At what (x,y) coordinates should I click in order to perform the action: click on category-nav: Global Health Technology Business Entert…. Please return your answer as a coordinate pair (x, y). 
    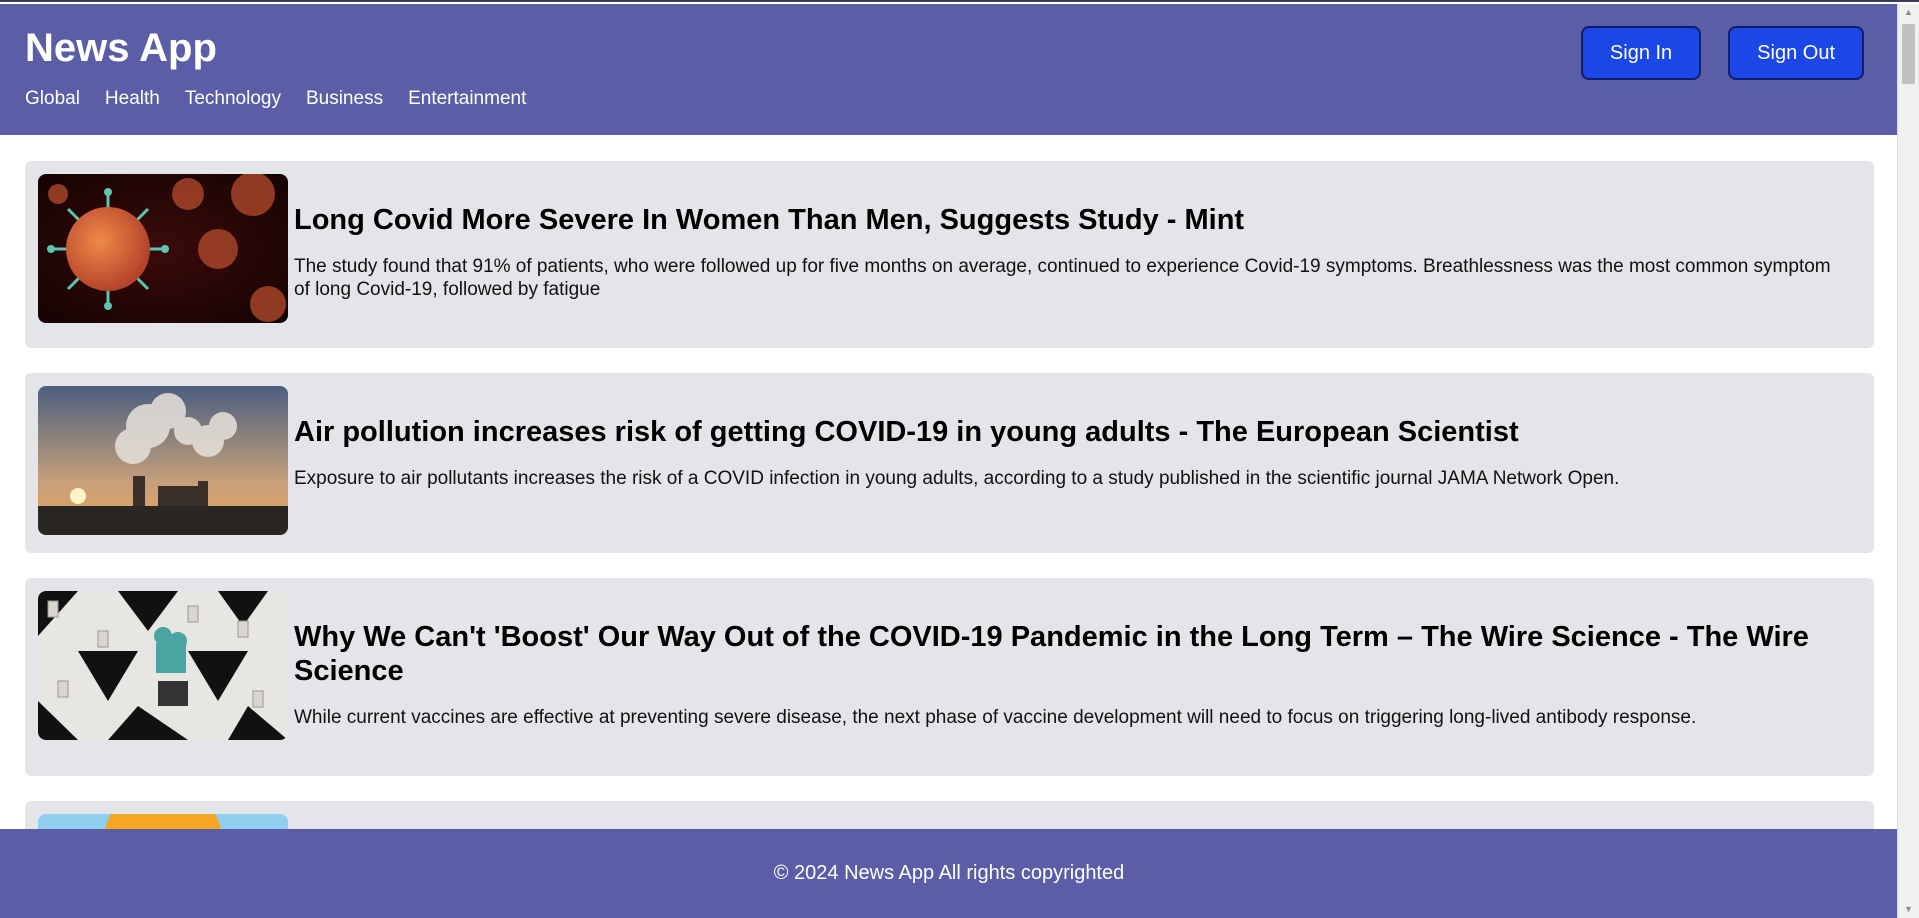
    Looking at the image, I should click on (275, 99).